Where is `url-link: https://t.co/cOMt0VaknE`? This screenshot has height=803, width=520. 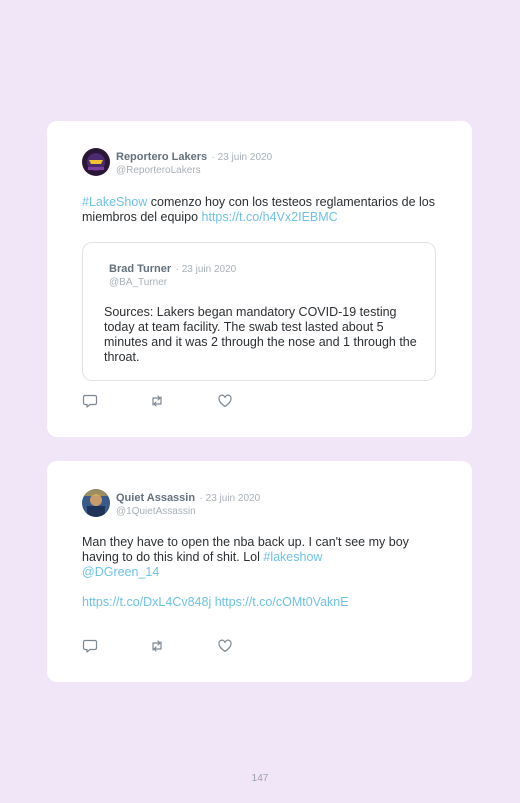 url-link: https://t.co/cOMt0VaknE is located at coordinates (282, 602).